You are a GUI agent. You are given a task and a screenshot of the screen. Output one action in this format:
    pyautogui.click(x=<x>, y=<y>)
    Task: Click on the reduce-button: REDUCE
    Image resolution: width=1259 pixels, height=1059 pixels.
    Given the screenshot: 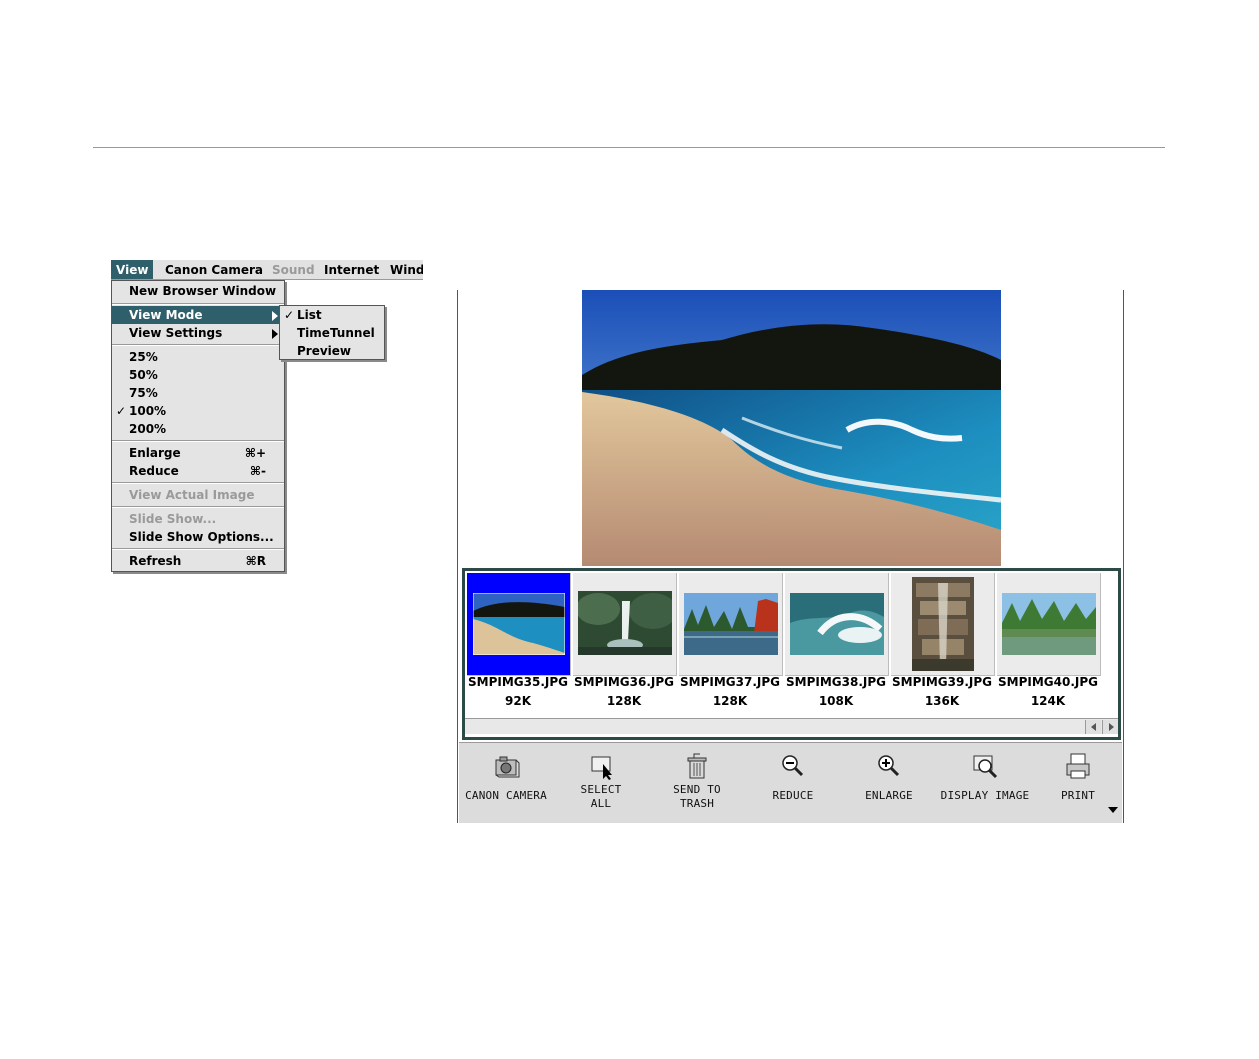 What is the action you would take?
    pyautogui.click(x=793, y=783)
    